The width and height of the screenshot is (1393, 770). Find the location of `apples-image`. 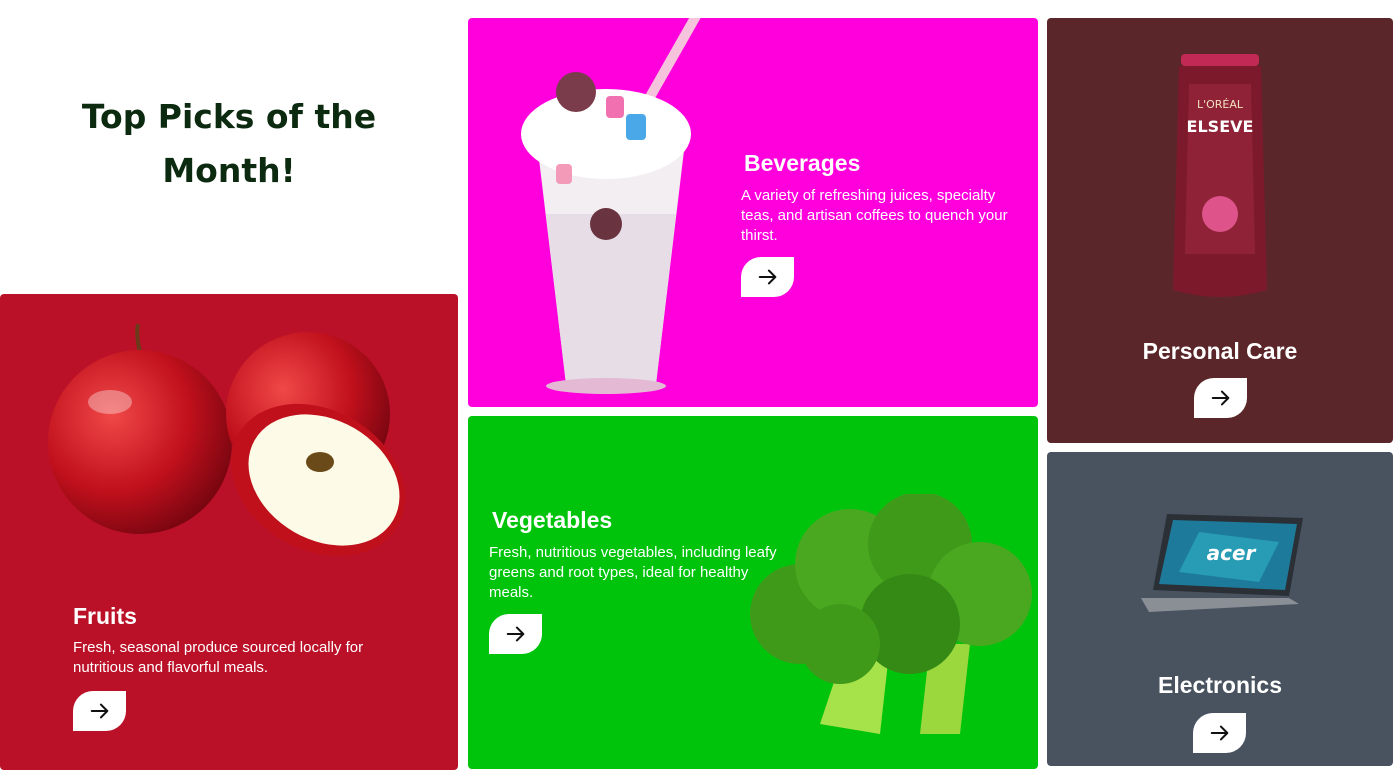

apples-image is located at coordinates (227, 440).